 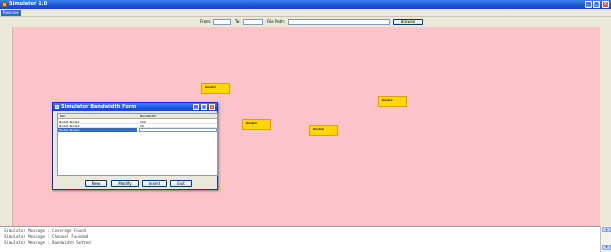 I want to click on node-label: Node3, so click(x=210, y=87).